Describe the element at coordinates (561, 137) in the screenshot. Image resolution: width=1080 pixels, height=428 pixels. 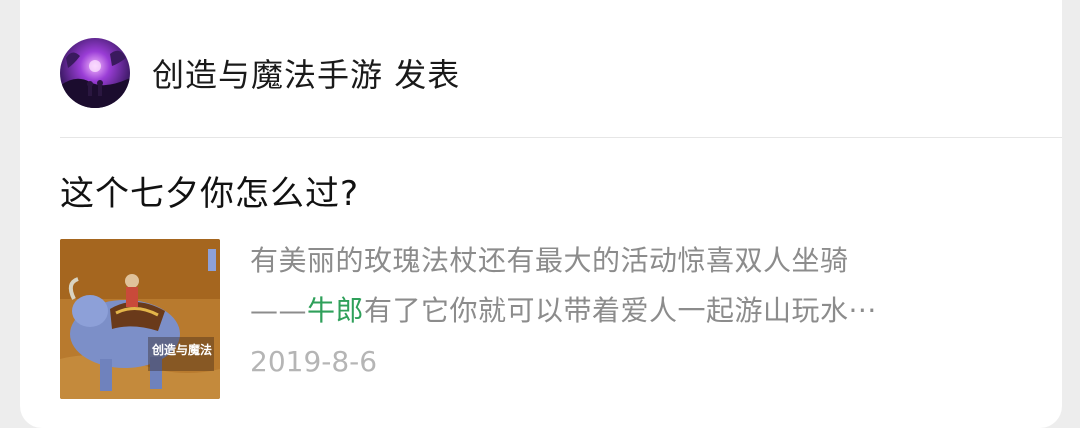
I see `divider` at that location.